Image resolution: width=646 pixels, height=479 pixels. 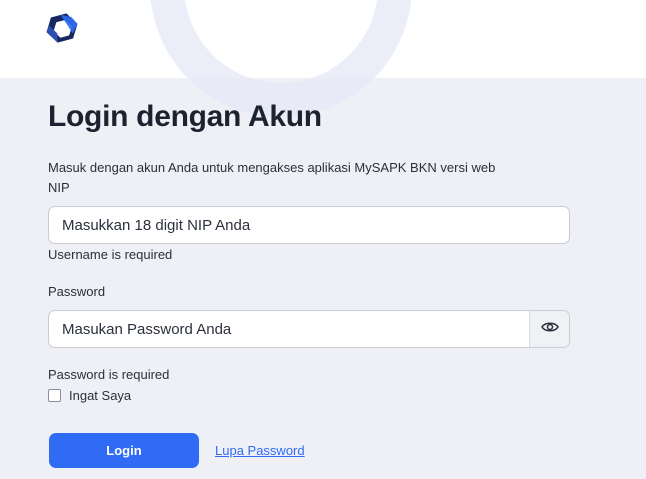 What do you see at coordinates (62, 30) in the screenshot?
I see `mysapk-logo-icon` at bounding box center [62, 30].